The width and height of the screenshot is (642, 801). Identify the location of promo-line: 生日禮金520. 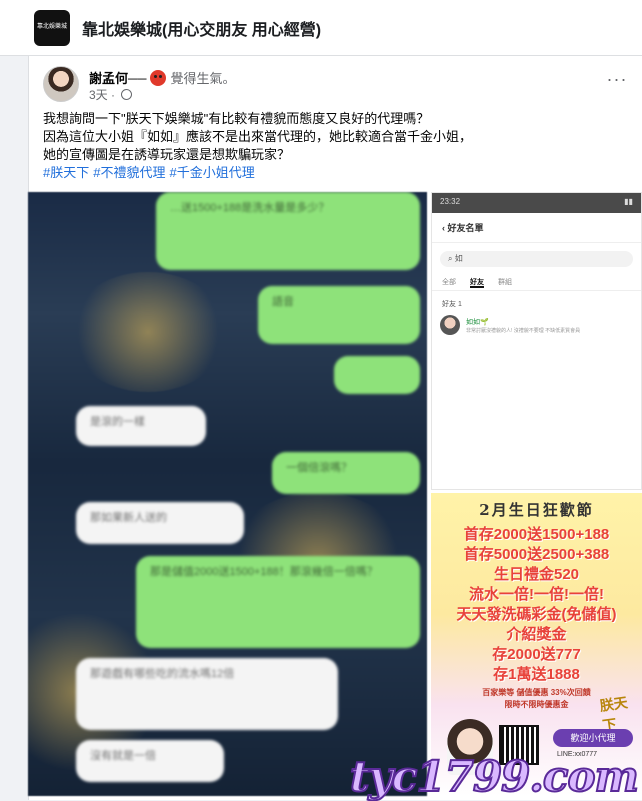
(536, 574).